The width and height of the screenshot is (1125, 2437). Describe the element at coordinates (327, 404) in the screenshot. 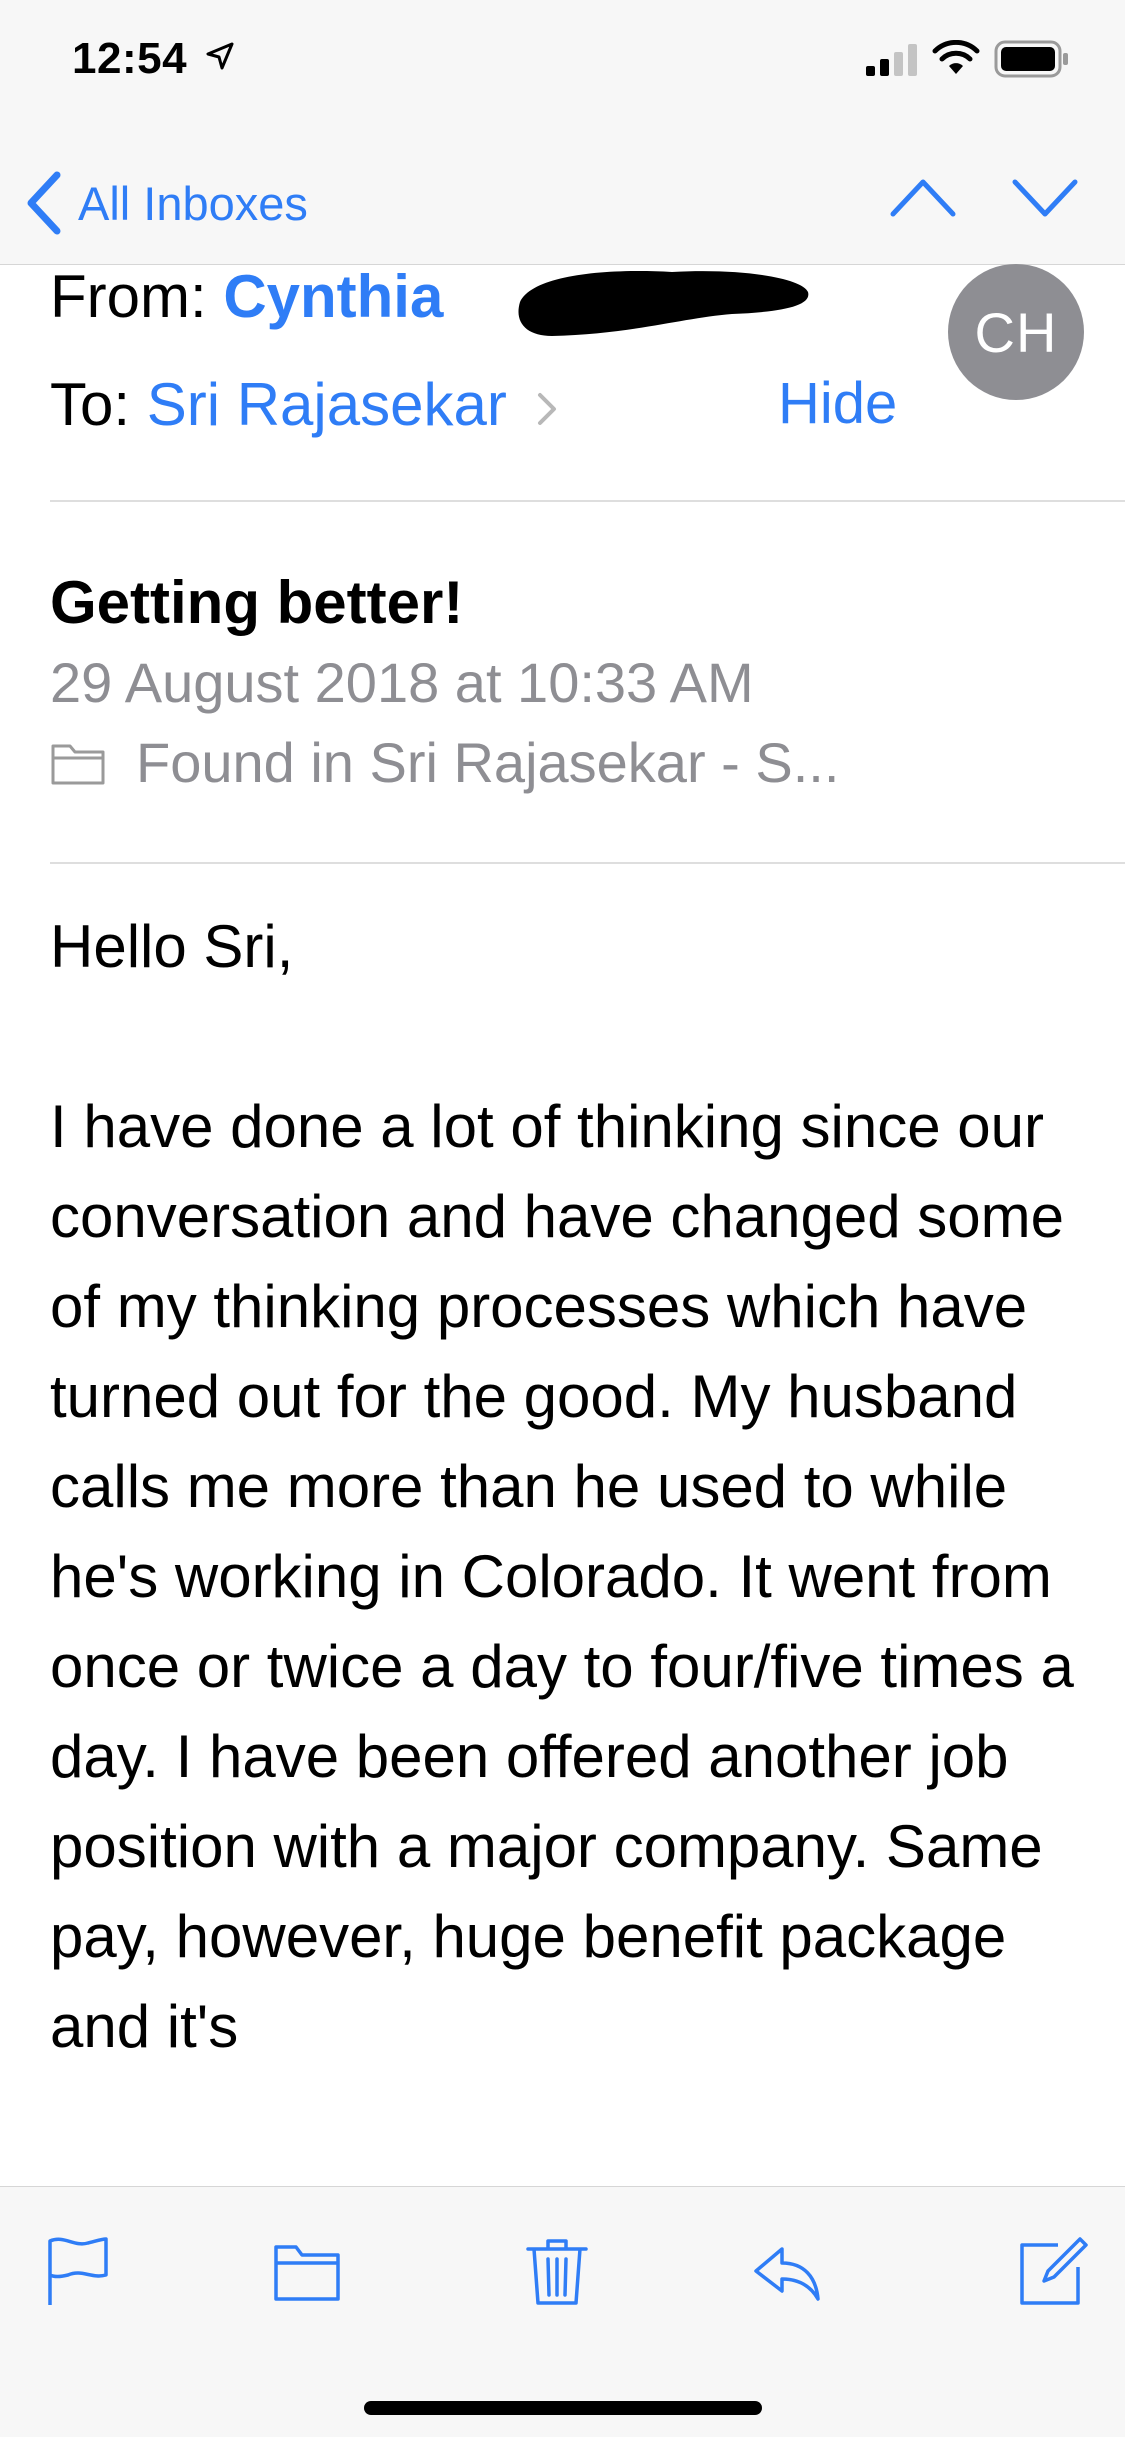

I see `recipient-name: Sri Rajasekar` at that location.